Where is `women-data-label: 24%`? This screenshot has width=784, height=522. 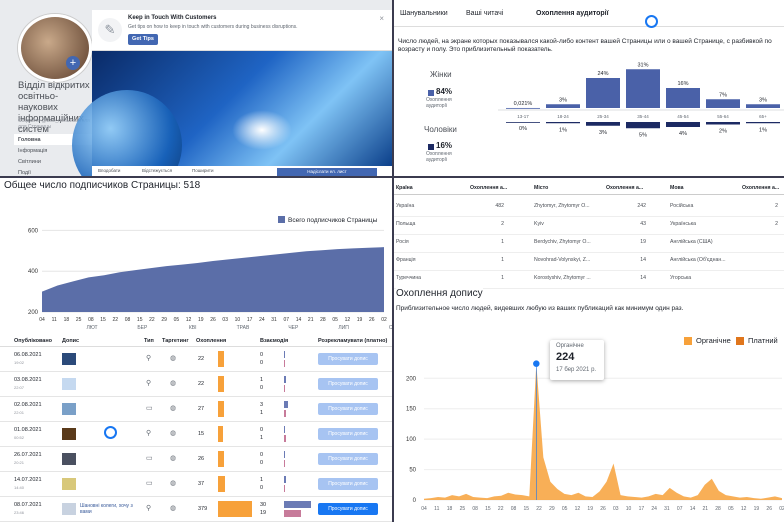
women-data-label: 24% is located at coordinates (602, 74).